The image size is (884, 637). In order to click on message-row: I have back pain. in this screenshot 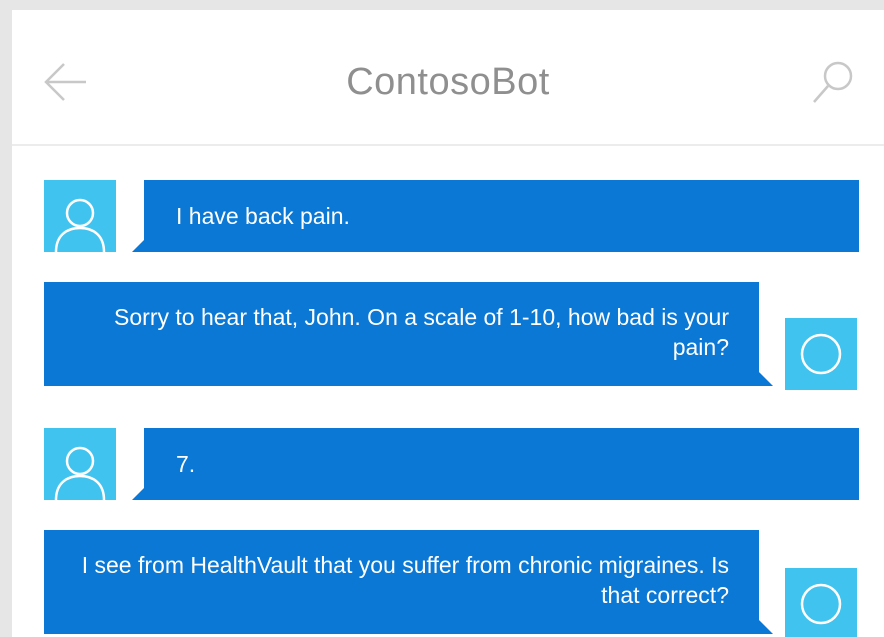, I will do `click(448, 216)`.